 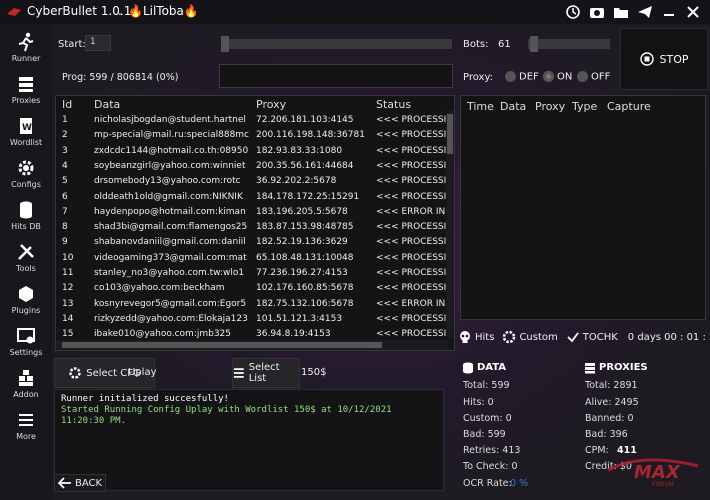 I want to click on stop-button: STOP, so click(x=664, y=59).